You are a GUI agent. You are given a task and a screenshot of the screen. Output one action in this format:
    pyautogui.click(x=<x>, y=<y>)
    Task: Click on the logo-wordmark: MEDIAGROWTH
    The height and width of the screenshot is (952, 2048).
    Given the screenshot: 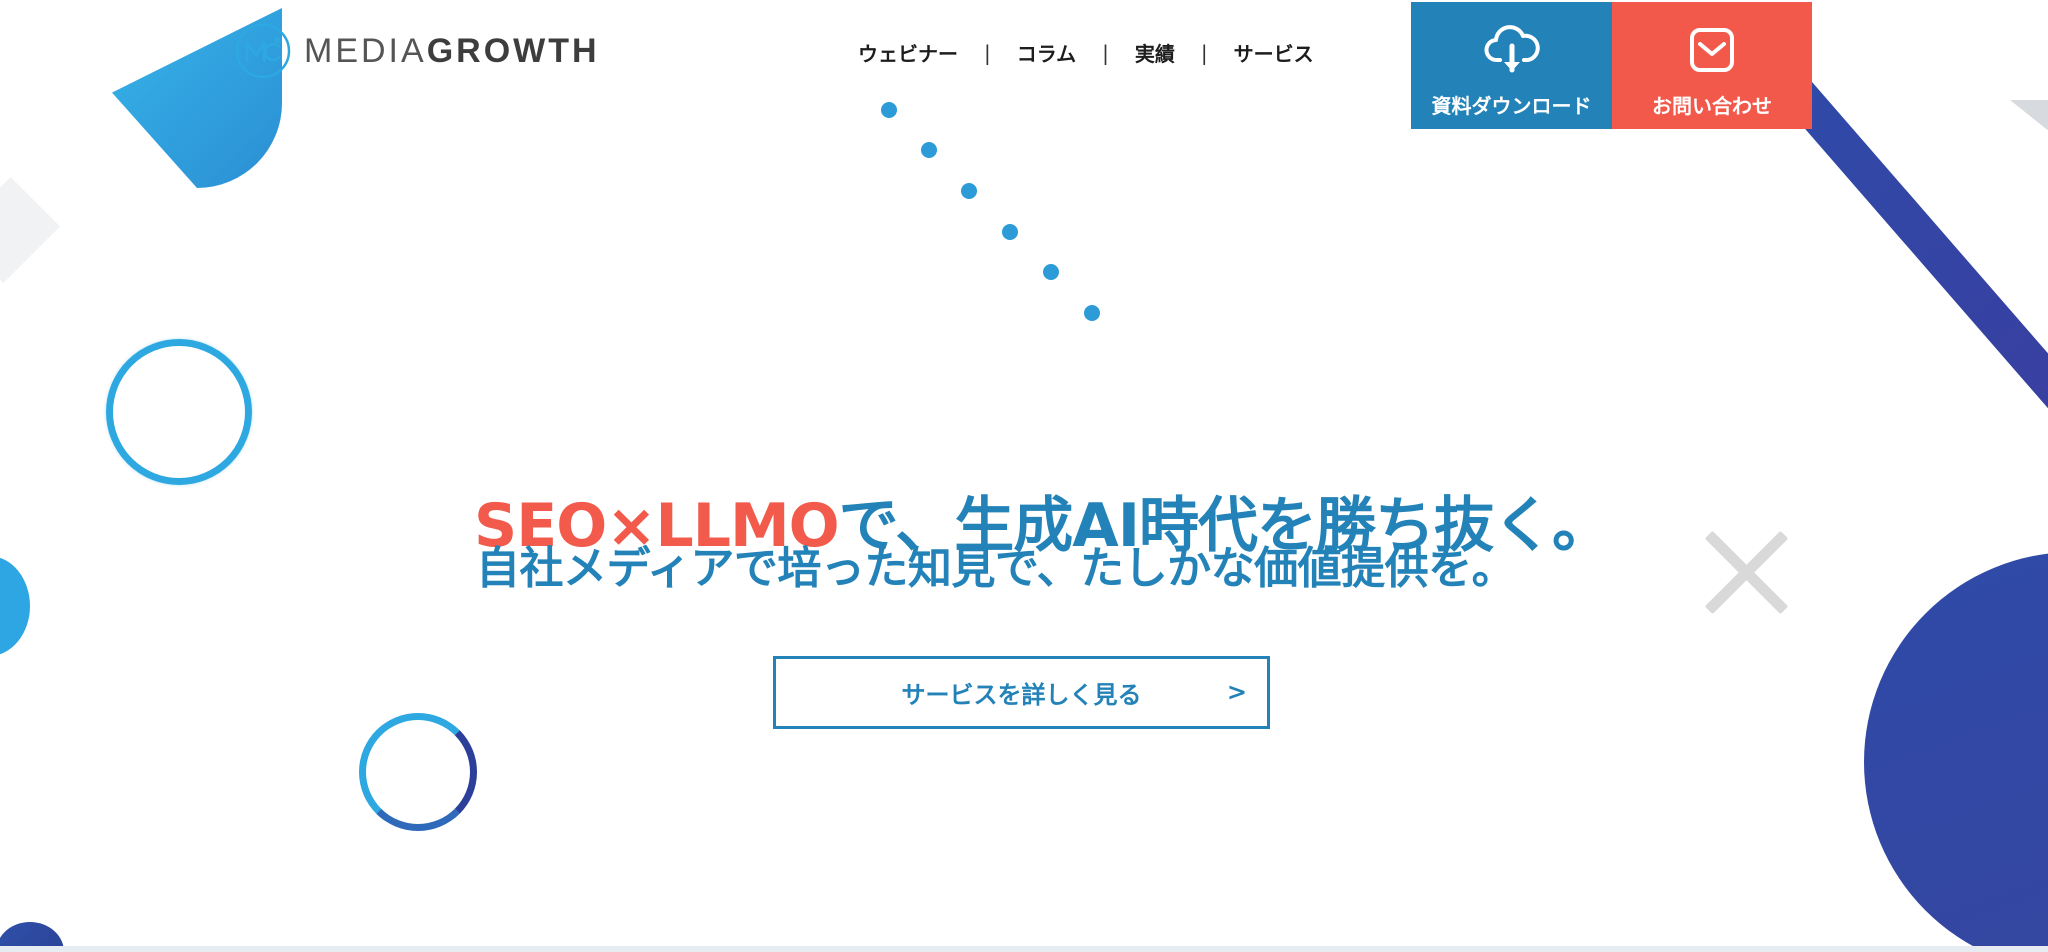 What is the action you would take?
    pyautogui.click(x=452, y=51)
    